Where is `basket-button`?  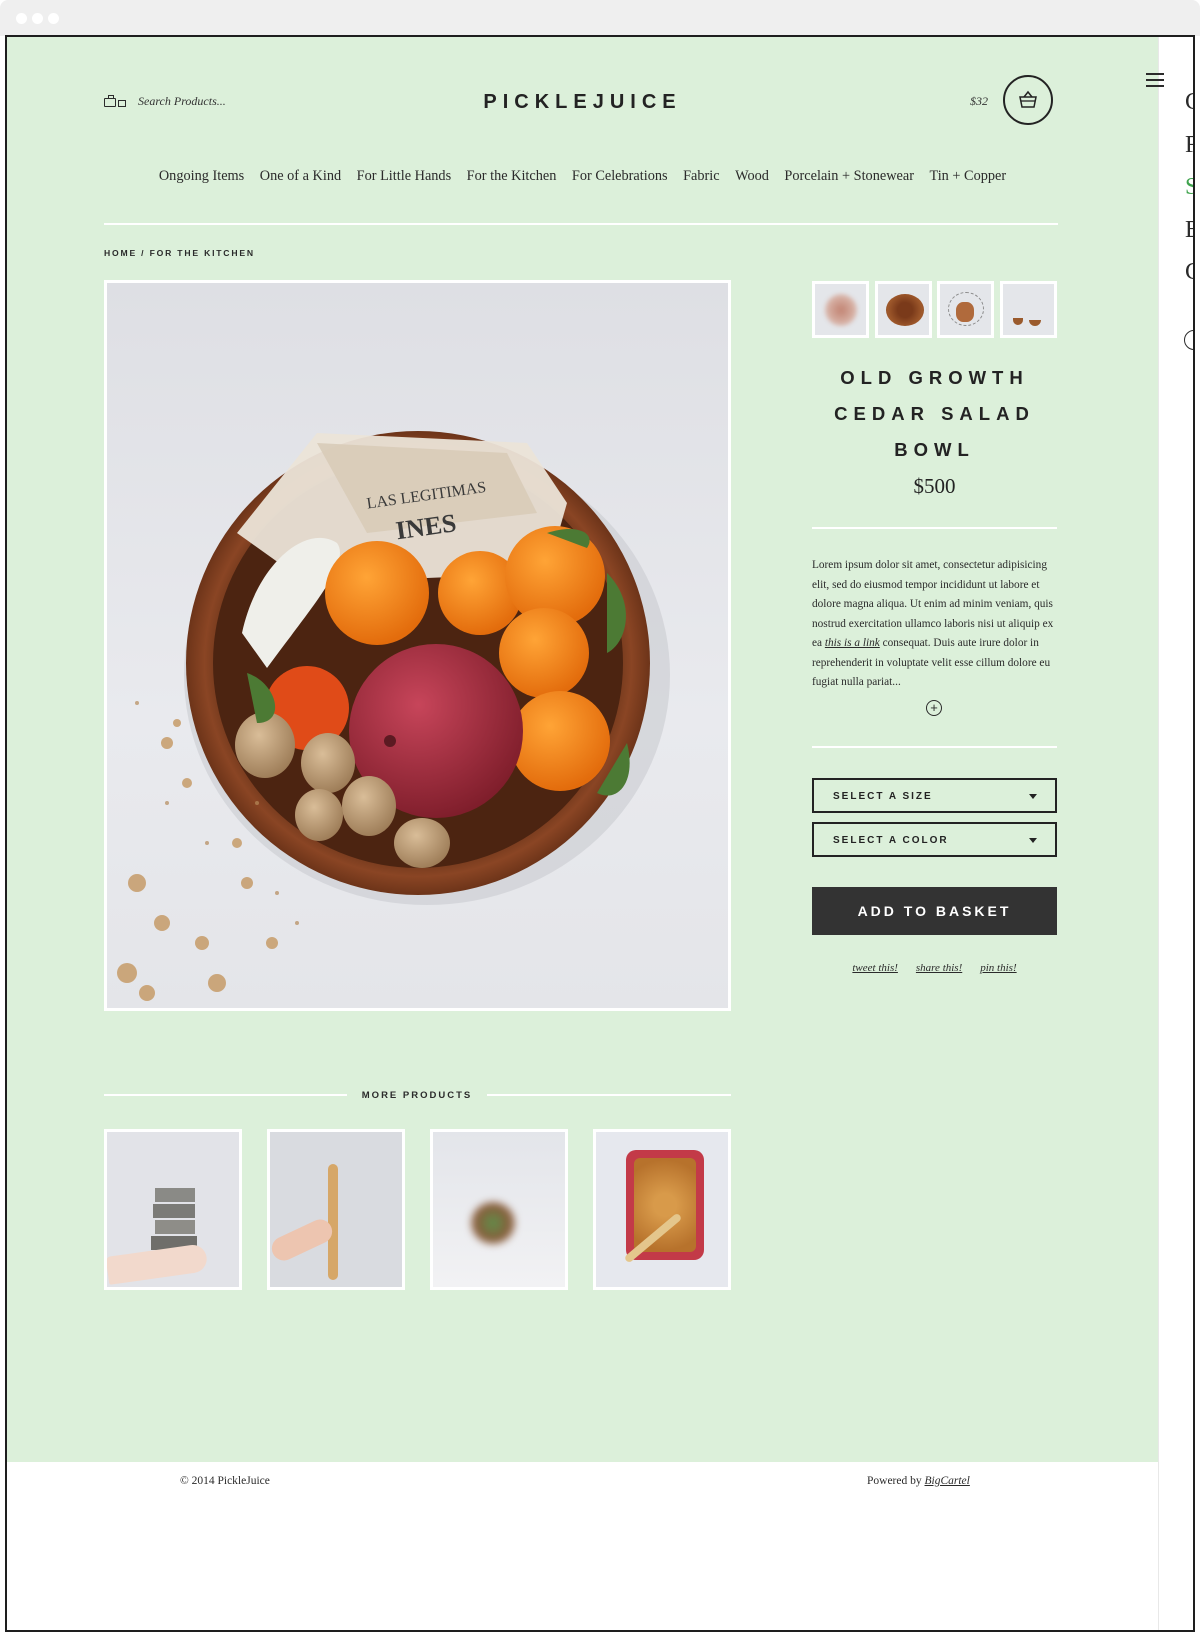 basket-button is located at coordinates (1028, 100).